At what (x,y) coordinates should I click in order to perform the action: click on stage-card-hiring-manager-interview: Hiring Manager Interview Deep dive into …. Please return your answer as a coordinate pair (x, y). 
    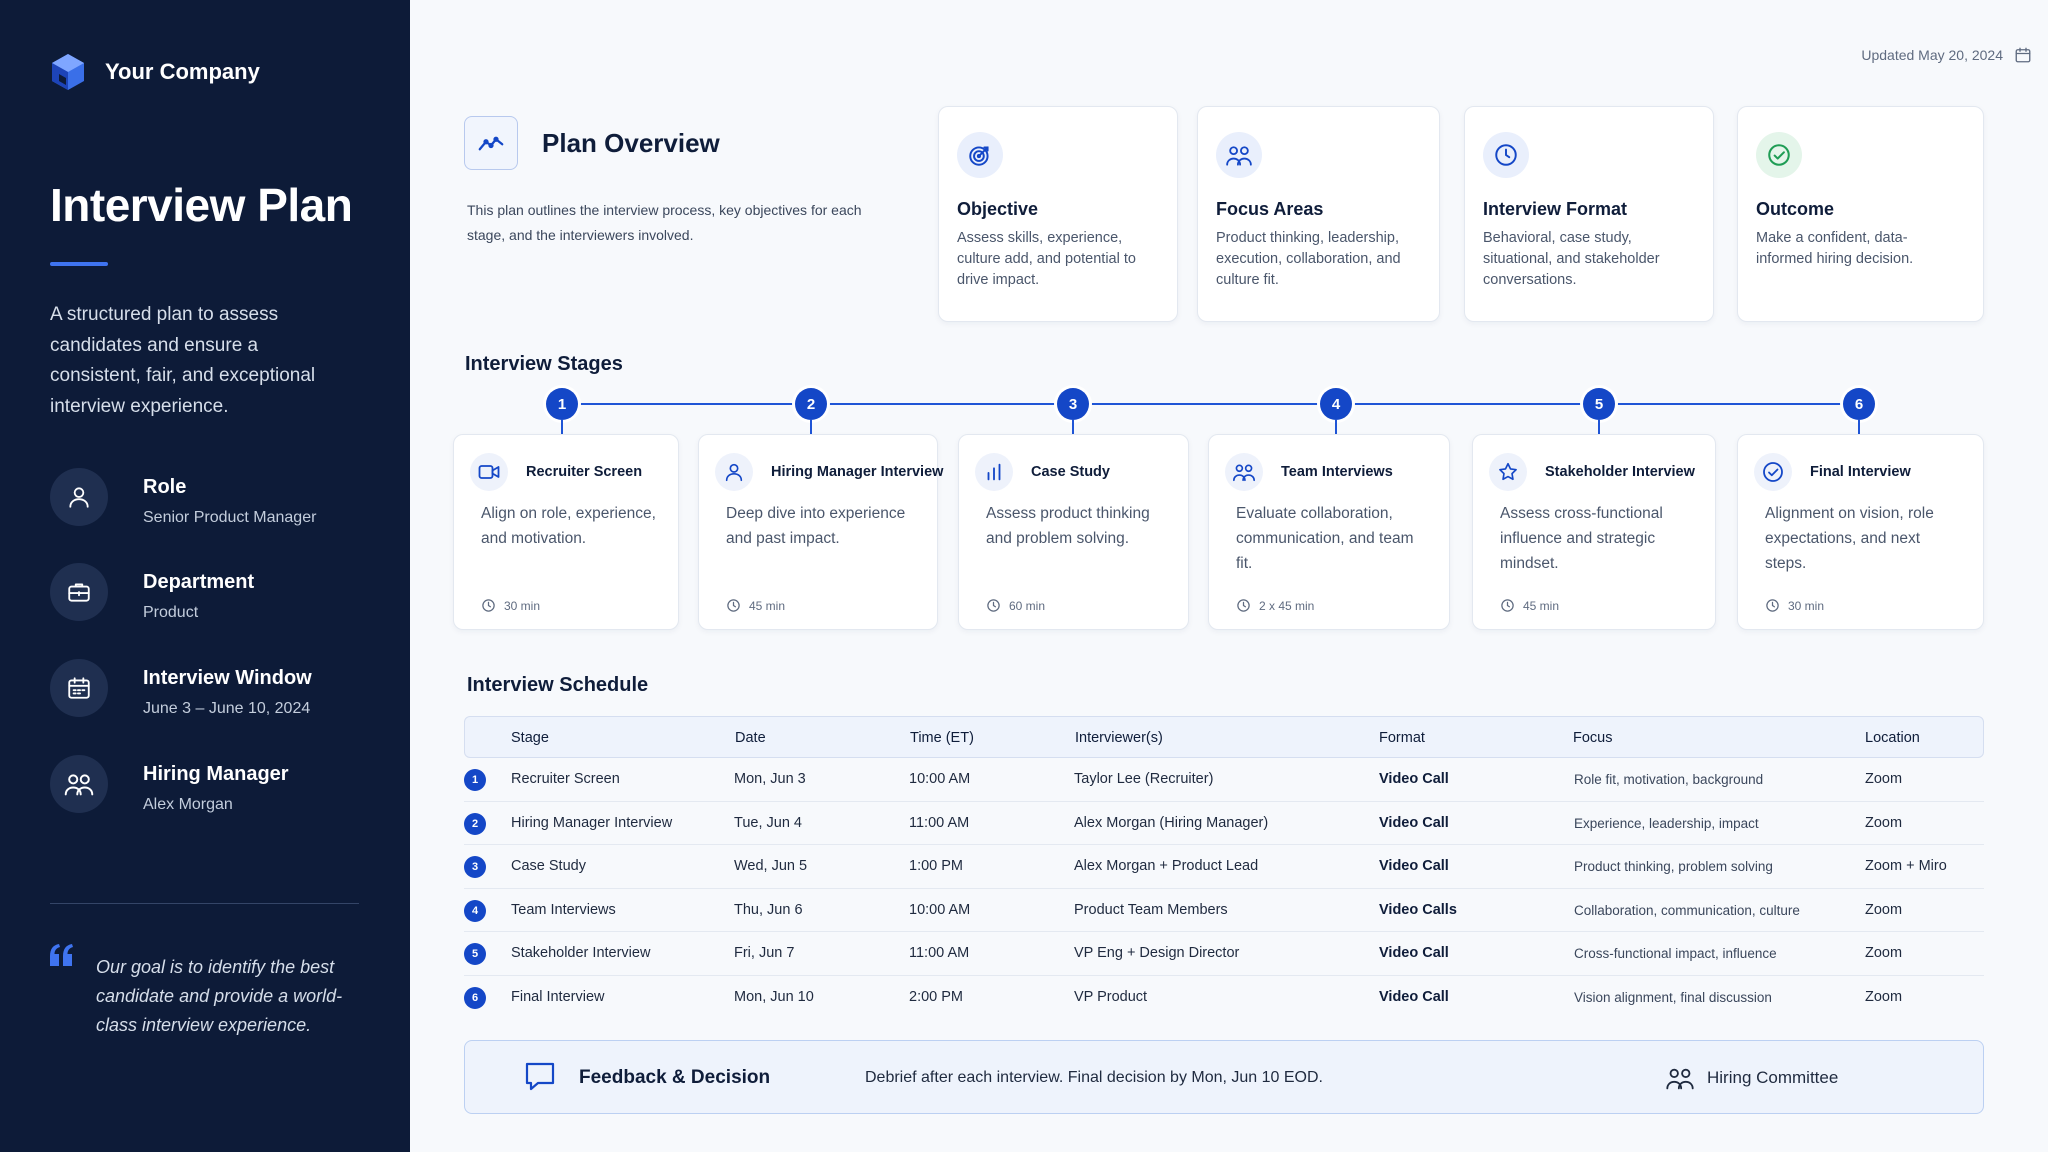
    Looking at the image, I should click on (820, 532).